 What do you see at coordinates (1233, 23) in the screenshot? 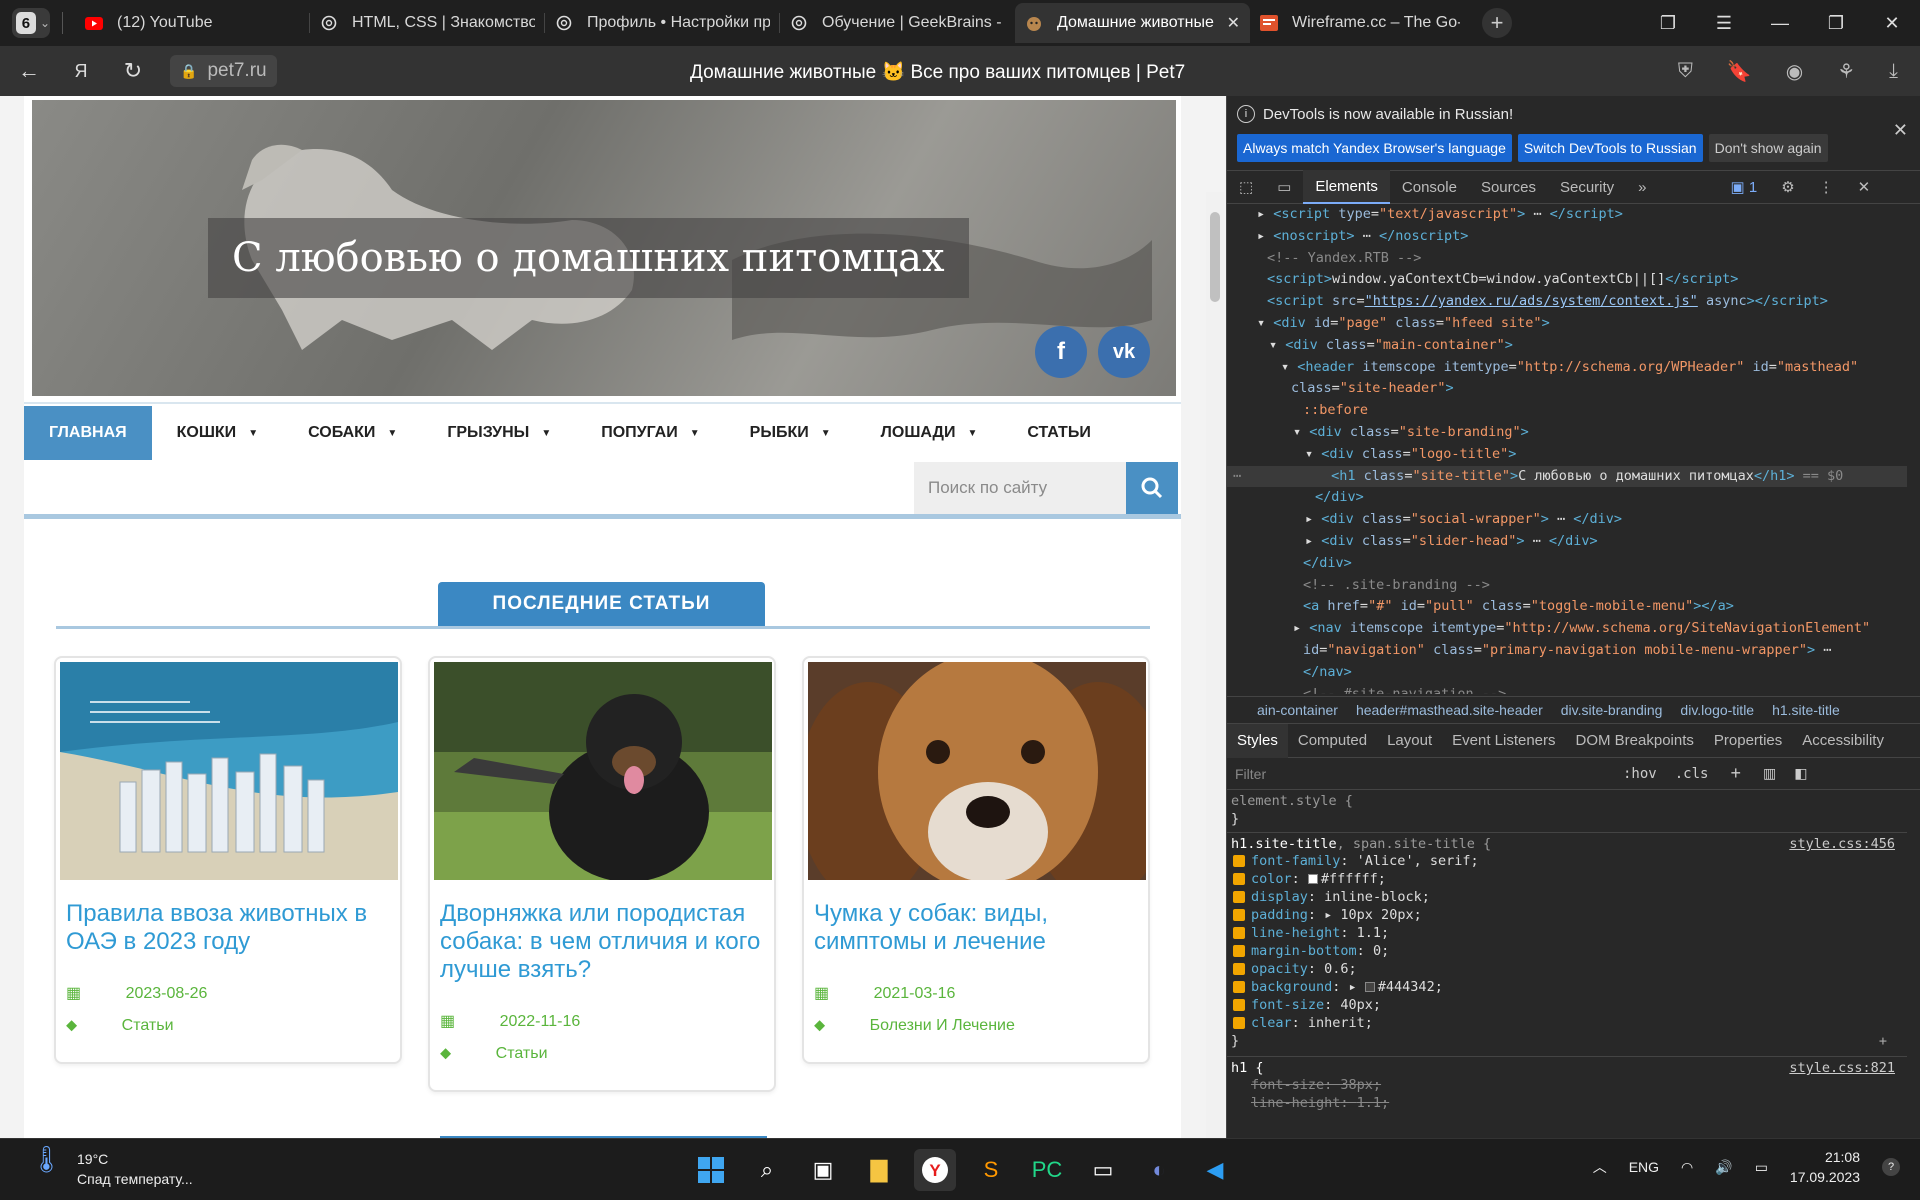
I see `close-tab-icon: ✕` at bounding box center [1233, 23].